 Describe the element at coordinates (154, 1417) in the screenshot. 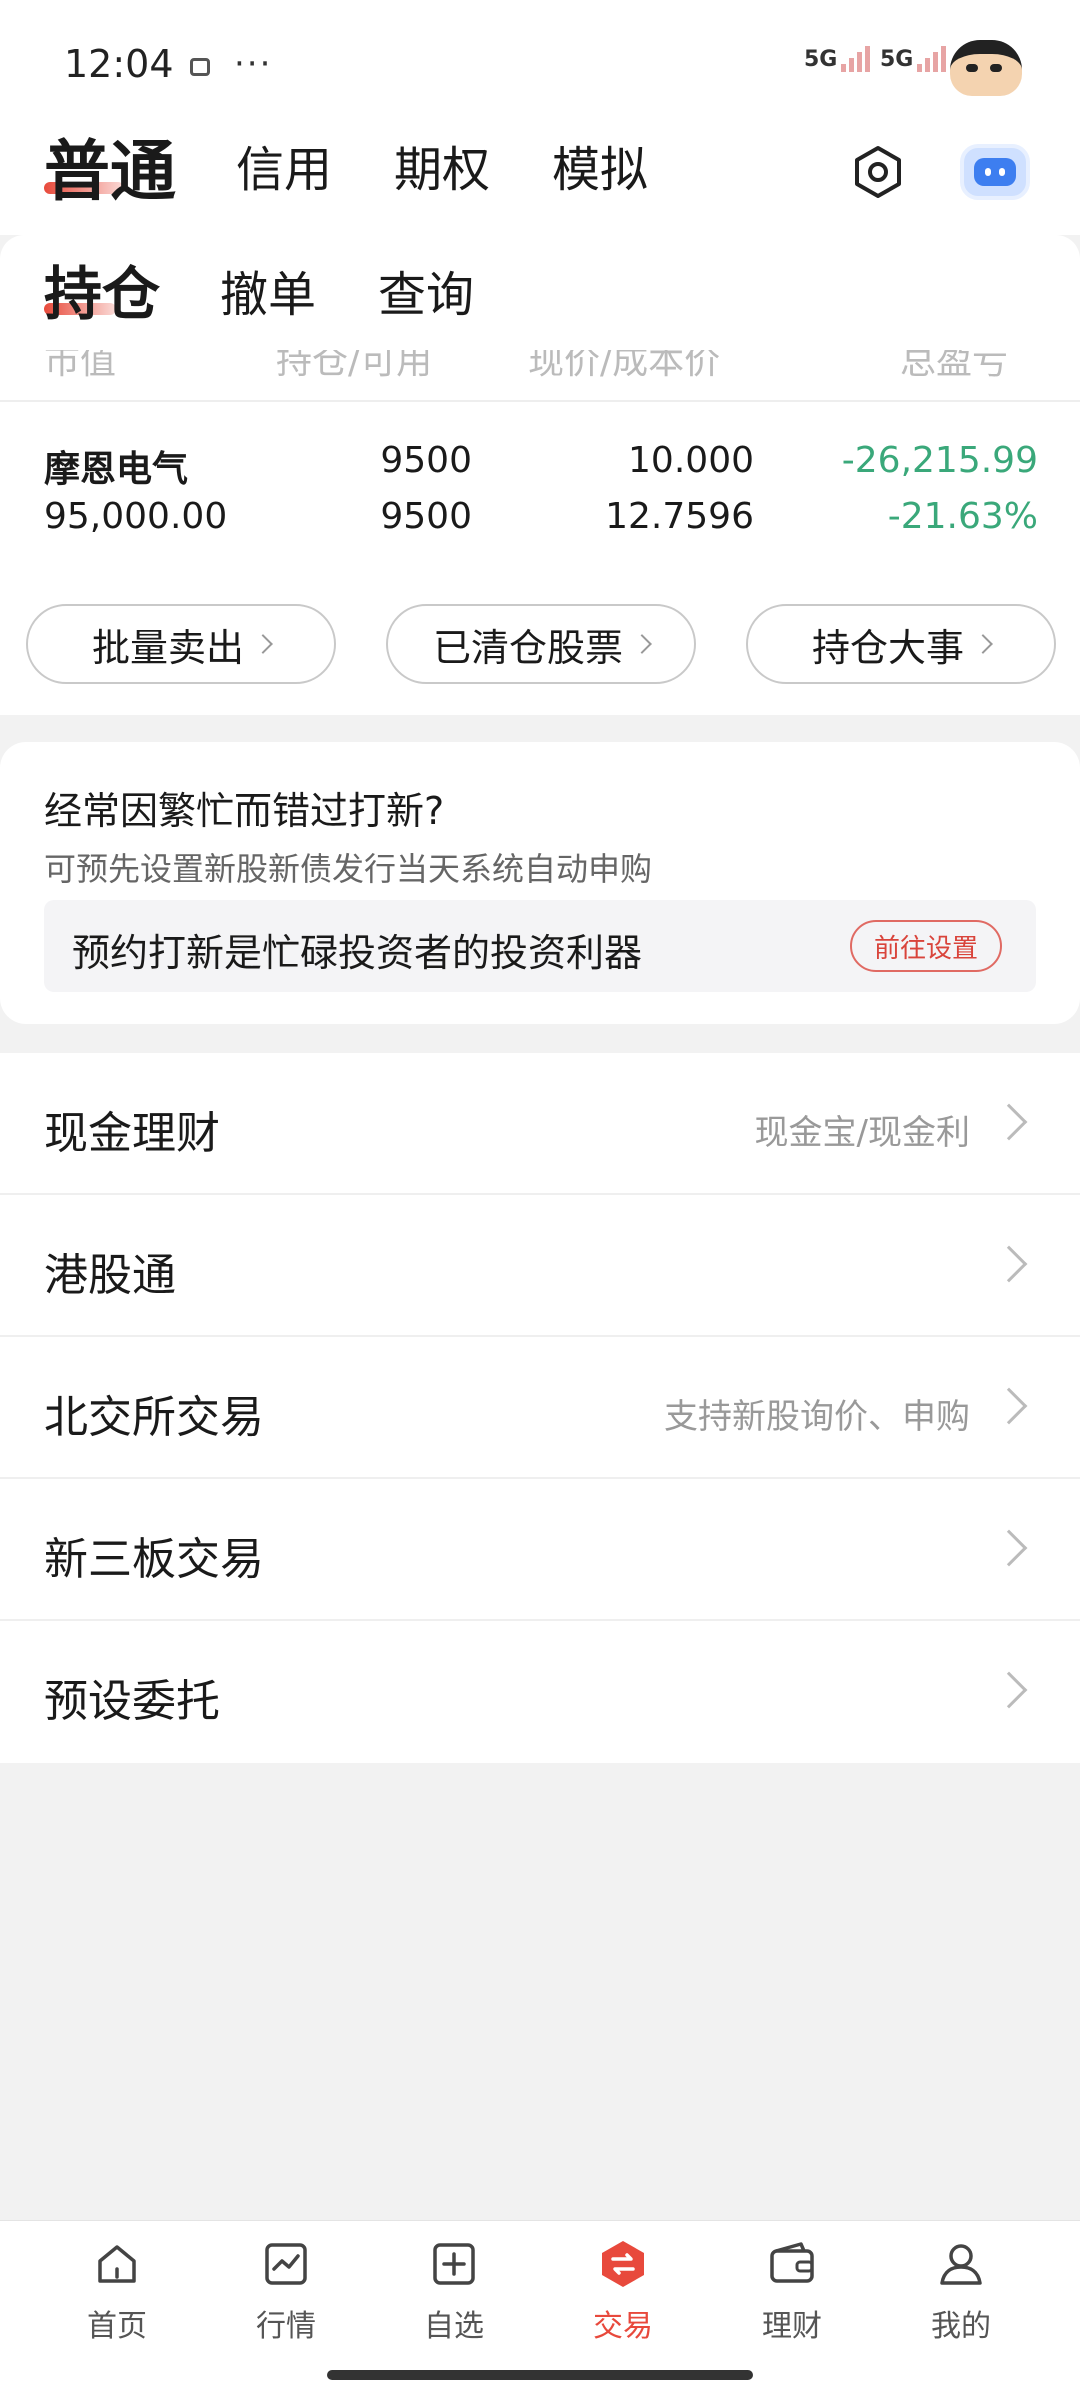

I see `menu-item-label: 北交所交易` at that location.